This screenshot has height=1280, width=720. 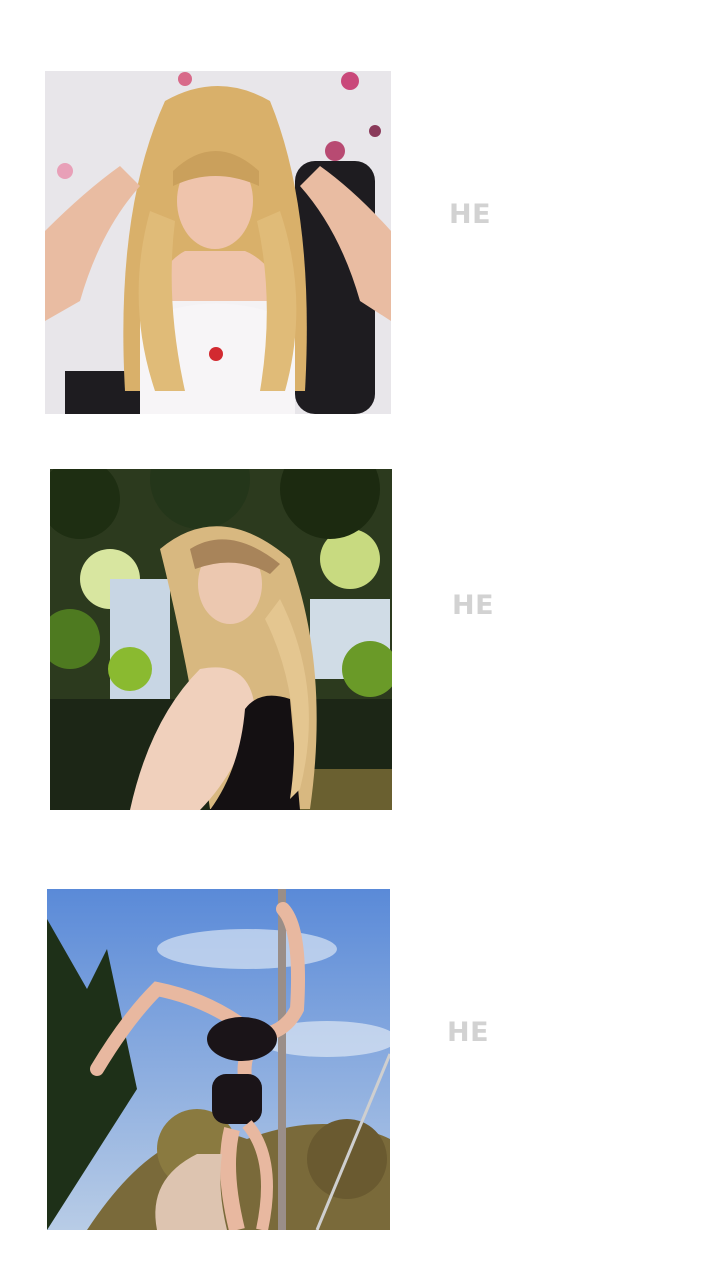 I want to click on photo-woman-blonde-white-top, so click(x=218, y=242).